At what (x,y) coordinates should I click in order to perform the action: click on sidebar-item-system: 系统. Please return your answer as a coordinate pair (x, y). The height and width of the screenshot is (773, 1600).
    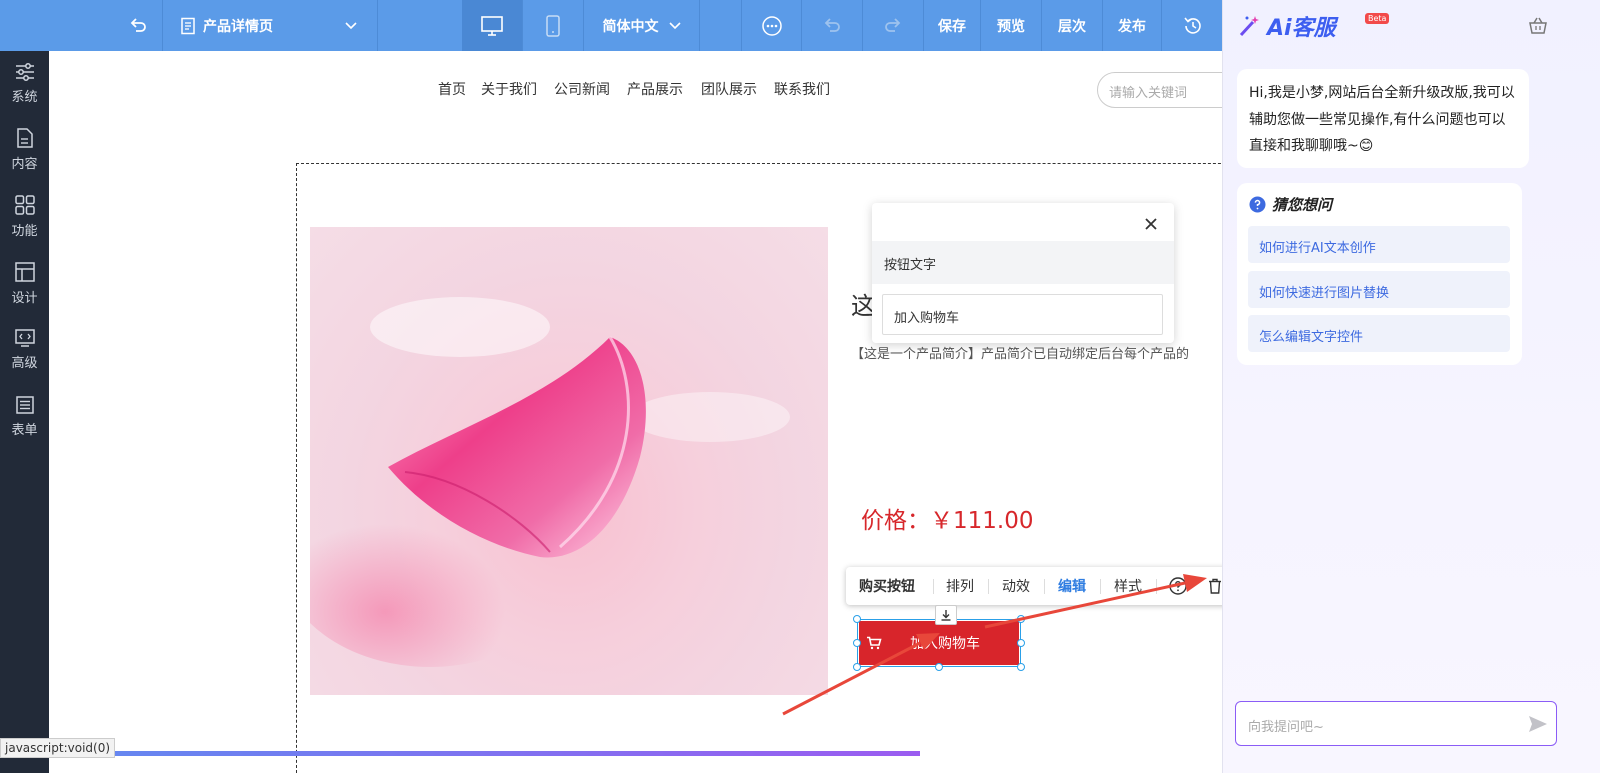
    Looking at the image, I should click on (24, 83).